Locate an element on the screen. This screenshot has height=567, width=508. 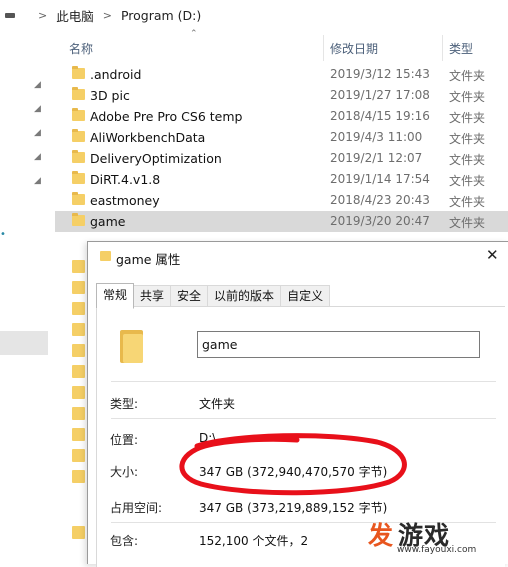
file-date: 2019/1/14 17:54 is located at coordinates (380, 179).